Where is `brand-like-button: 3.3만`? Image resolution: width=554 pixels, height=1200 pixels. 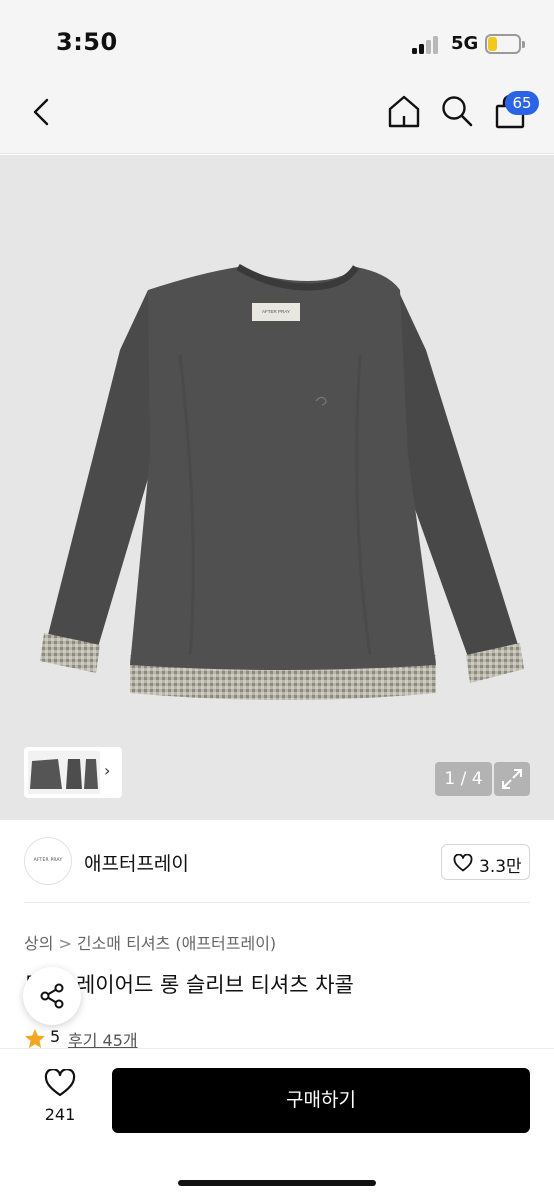
brand-like-button: 3.3만 is located at coordinates (485, 862).